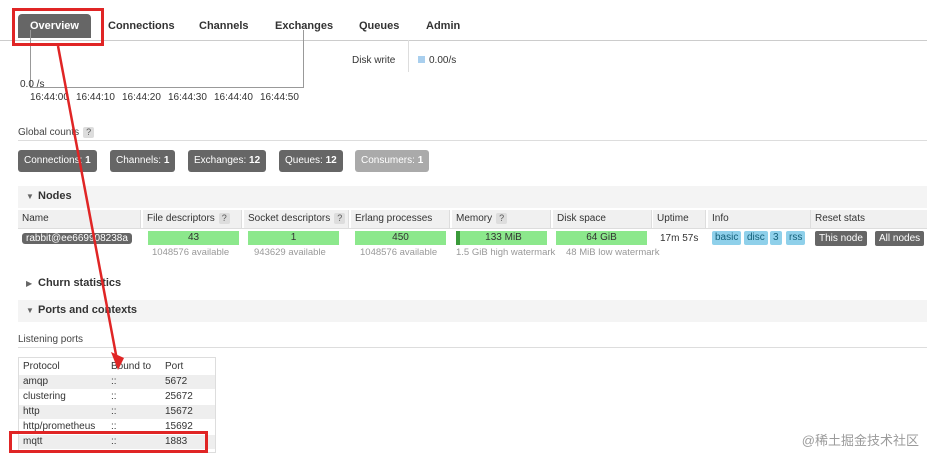 Image resolution: width=927 pixels, height=454 pixels. I want to click on watermark-text: @稀土掘金技术社区, so click(860, 440).